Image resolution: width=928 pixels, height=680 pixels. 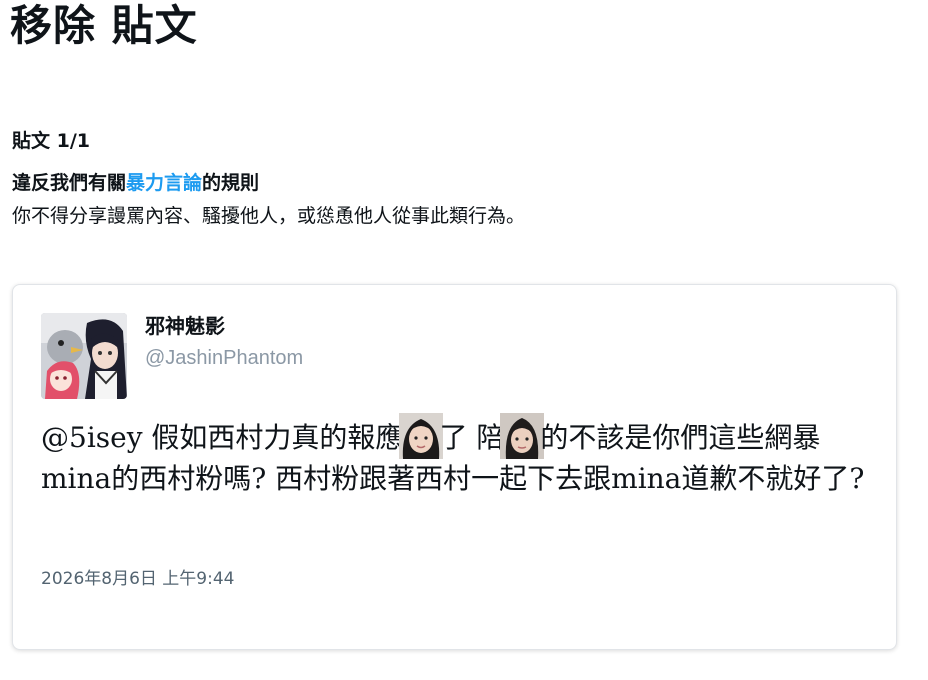 I want to click on author-handle: @JashinPhantom, so click(x=224, y=358).